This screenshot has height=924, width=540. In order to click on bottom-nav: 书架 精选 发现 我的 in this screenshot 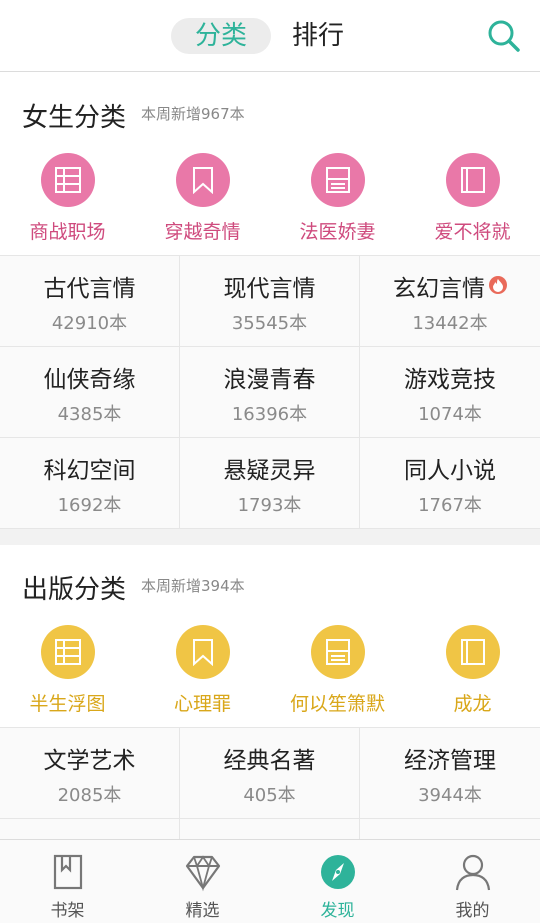, I will do `click(270, 881)`.